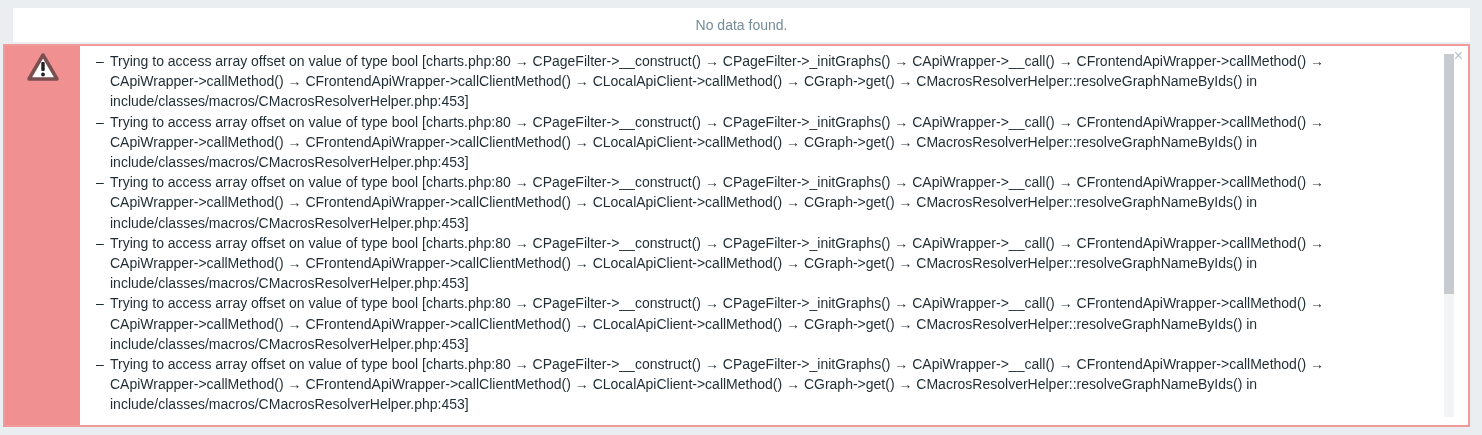 The width and height of the screenshot is (1482, 435). Describe the element at coordinates (42, 67) in the screenshot. I see `warning-icon` at that location.